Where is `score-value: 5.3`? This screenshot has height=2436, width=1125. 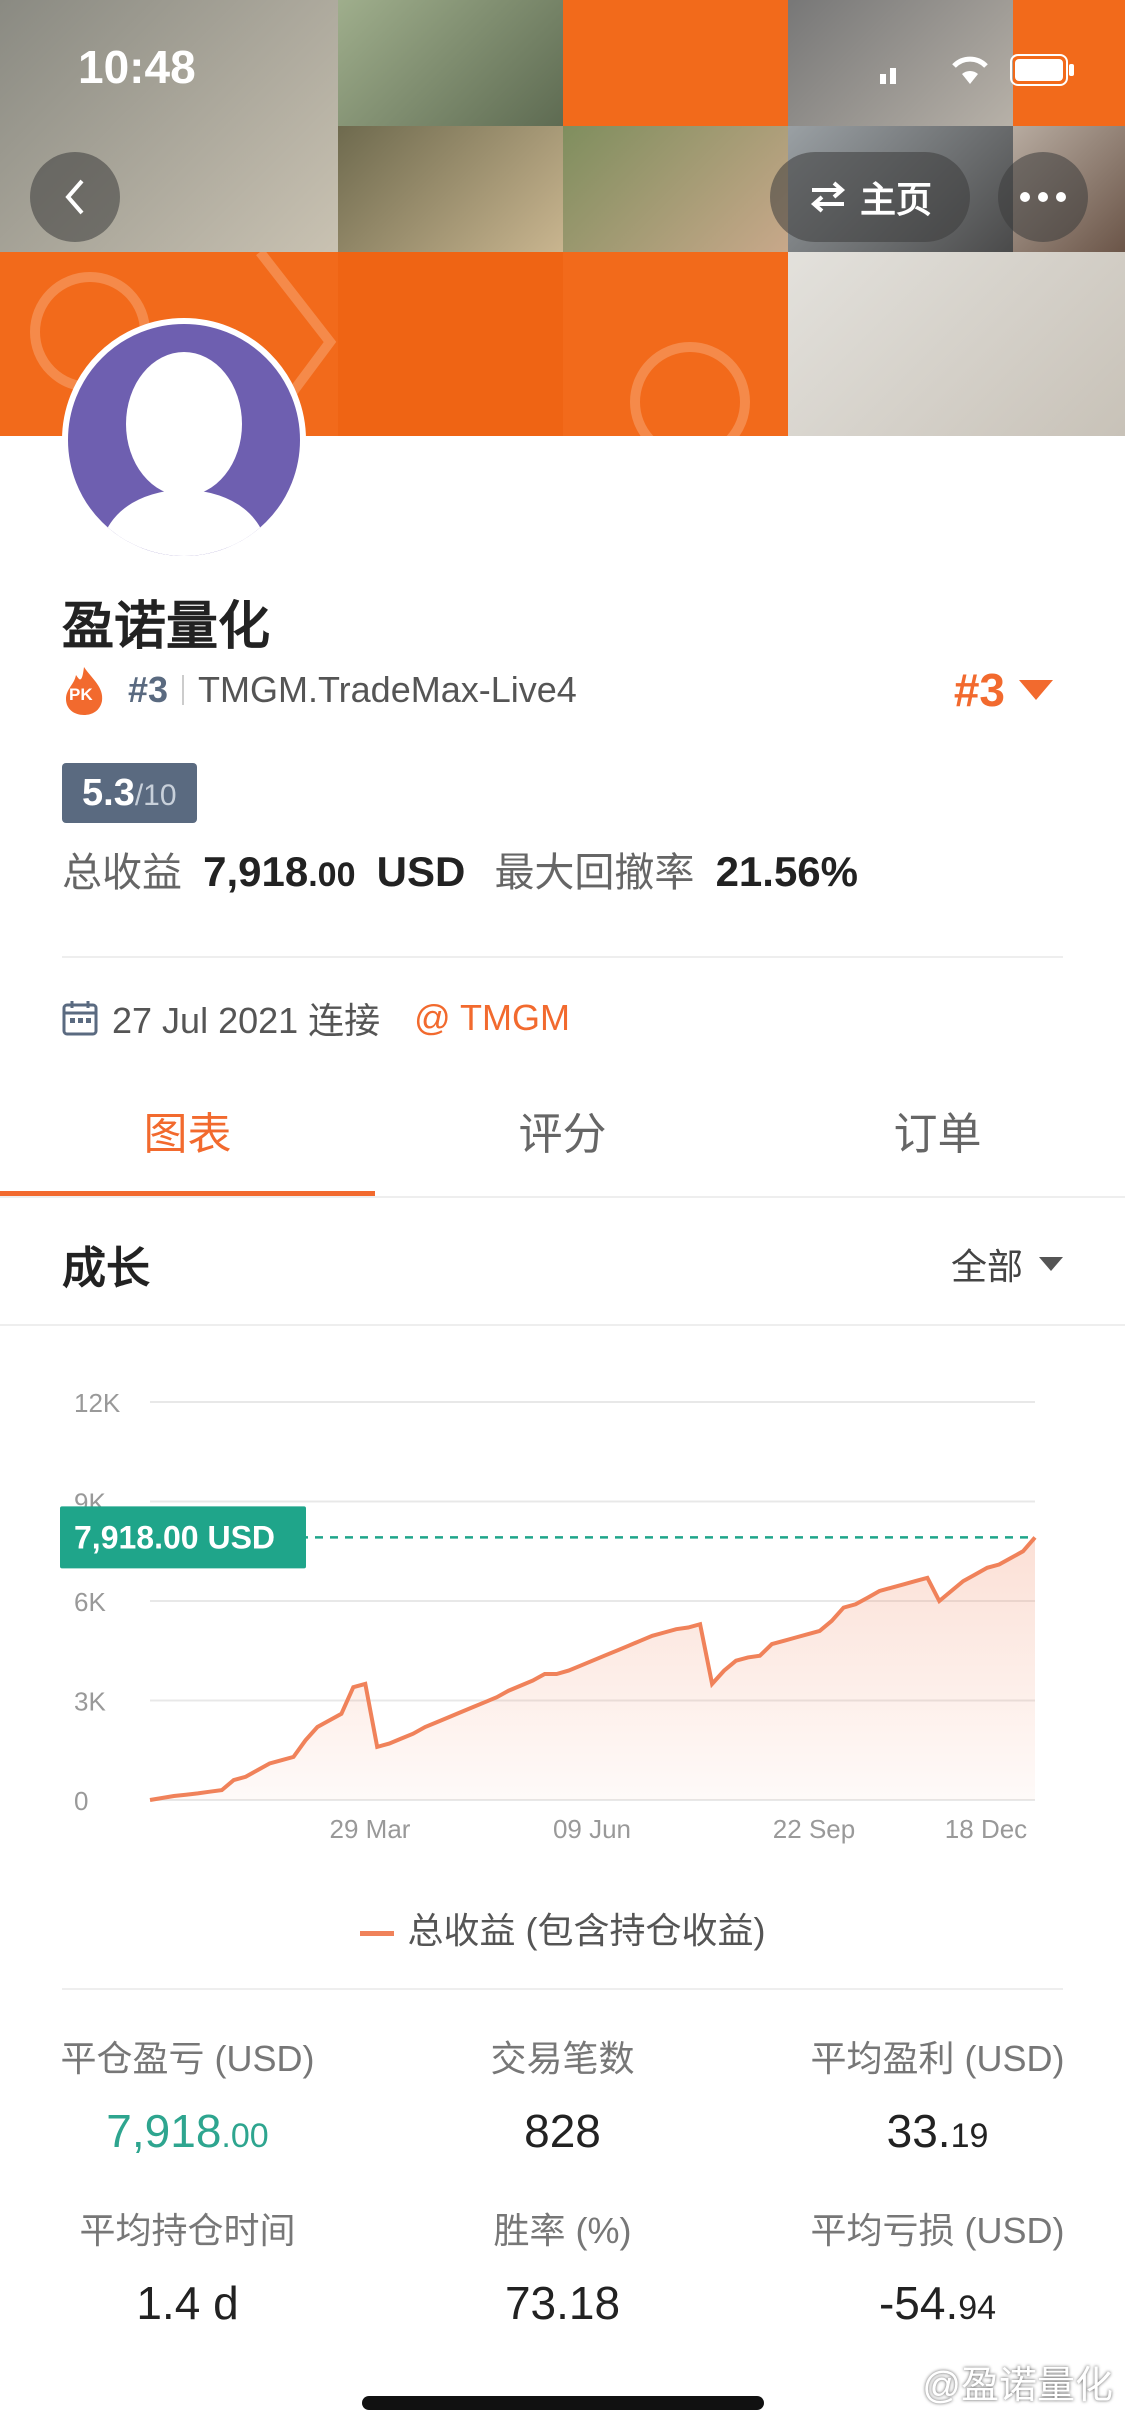
score-value: 5.3 is located at coordinates (108, 793).